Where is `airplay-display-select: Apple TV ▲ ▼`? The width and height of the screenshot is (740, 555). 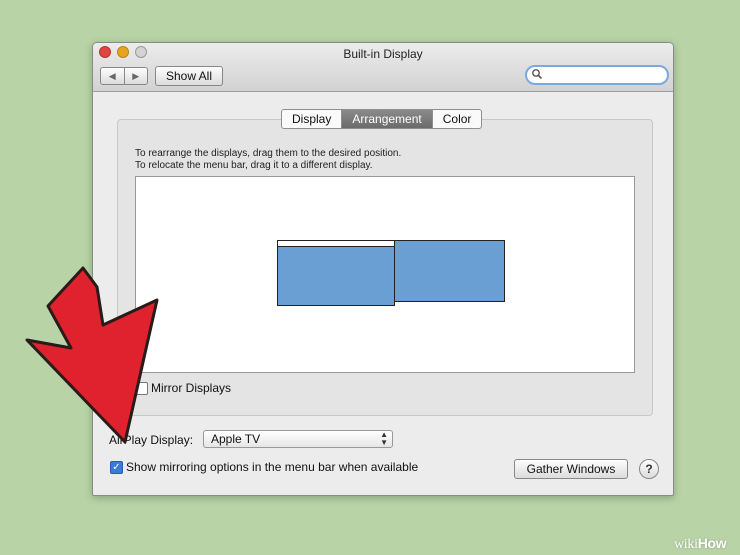 airplay-display-select: Apple TV ▲ ▼ is located at coordinates (298, 439).